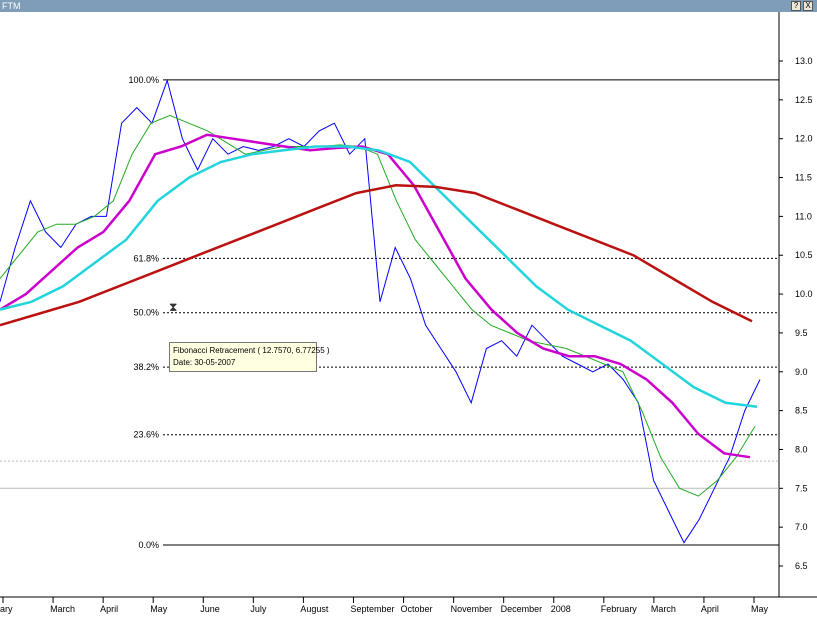 This screenshot has height=622, width=817. What do you see at coordinates (808, 6) in the screenshot?
I see `close-button: X` at bounding box center [808, 6].